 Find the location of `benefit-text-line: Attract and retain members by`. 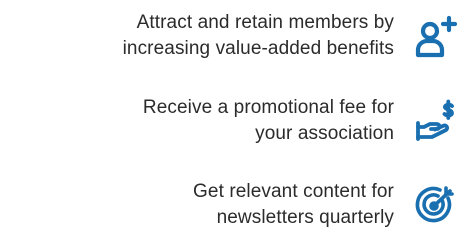

benefit-text-line: Attract and retain members by is located at coordinates (265, 22).